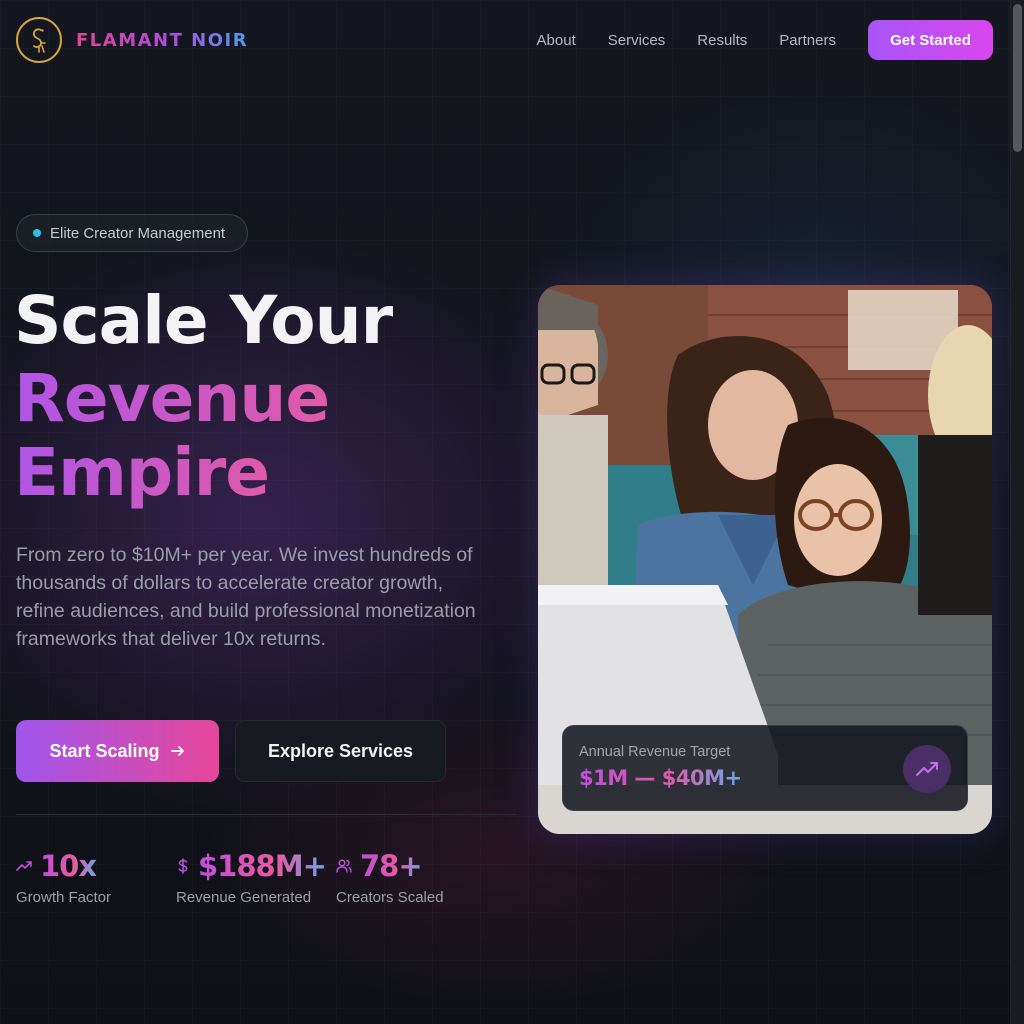 The width and height of the screenshot is (1024, 1024). What do you see at coordinates (344, 866) in the screenshot?
I see `users-icon` at bounding box center [344, 866].